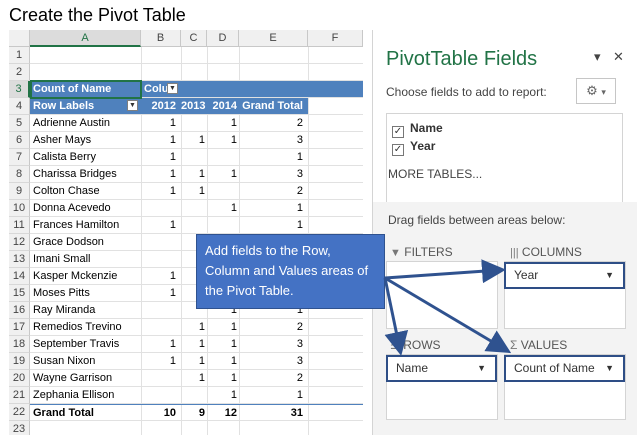 This screenshot has width=637, height=435. I want to click on arrow-to-values, so click(448, 315).